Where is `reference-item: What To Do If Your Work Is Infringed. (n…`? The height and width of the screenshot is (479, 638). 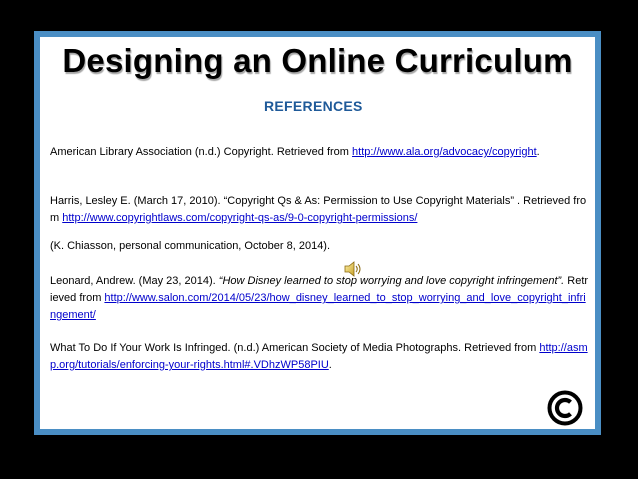 reference-item: What To Do If Your Work Is Infringed. (n… is located at coordinates (320, 357).